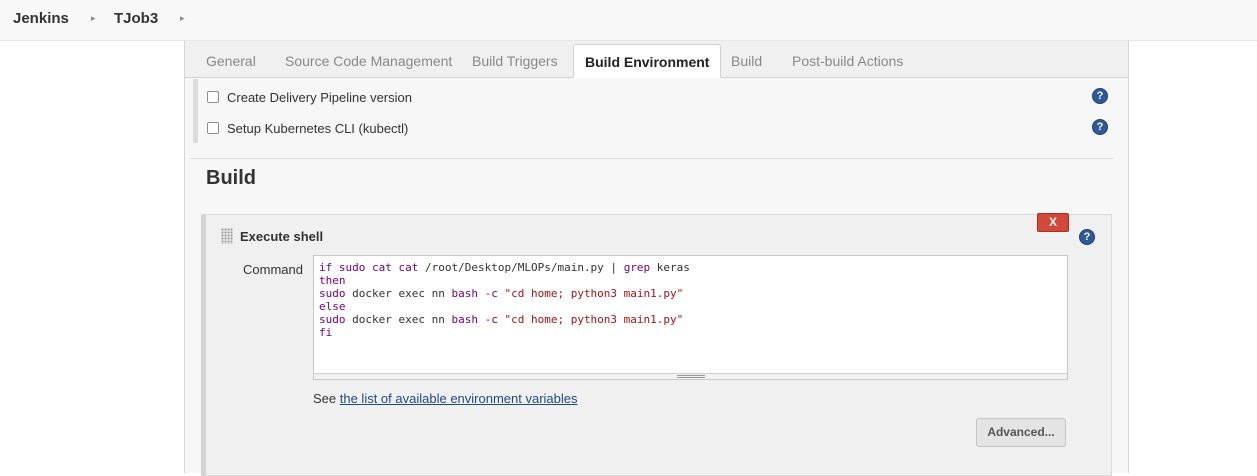 This screenshot has width=1257, height=476. What do you see at coordinates (318, 128) in the screenshot?
I see `kubernetes-cli-label: Setup Kubernetes CLI (kubectl)` at bounding box center [318, 128].